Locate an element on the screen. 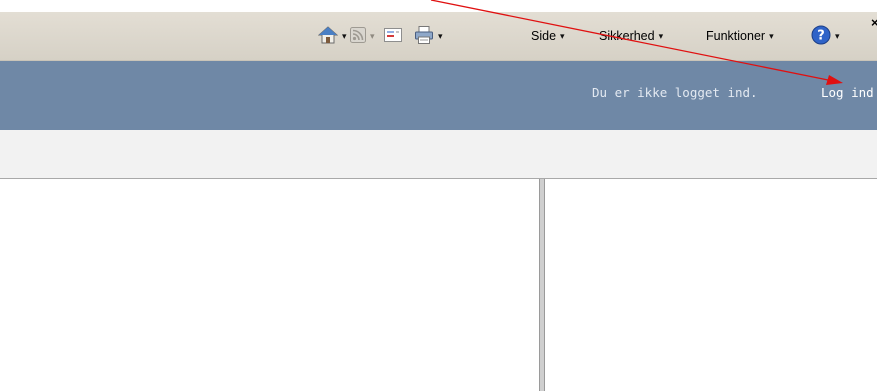 The width and height of the screenshot is (877, 391). funktioner-dropdown-caret: ▾ is located at coordinates (771, 35).